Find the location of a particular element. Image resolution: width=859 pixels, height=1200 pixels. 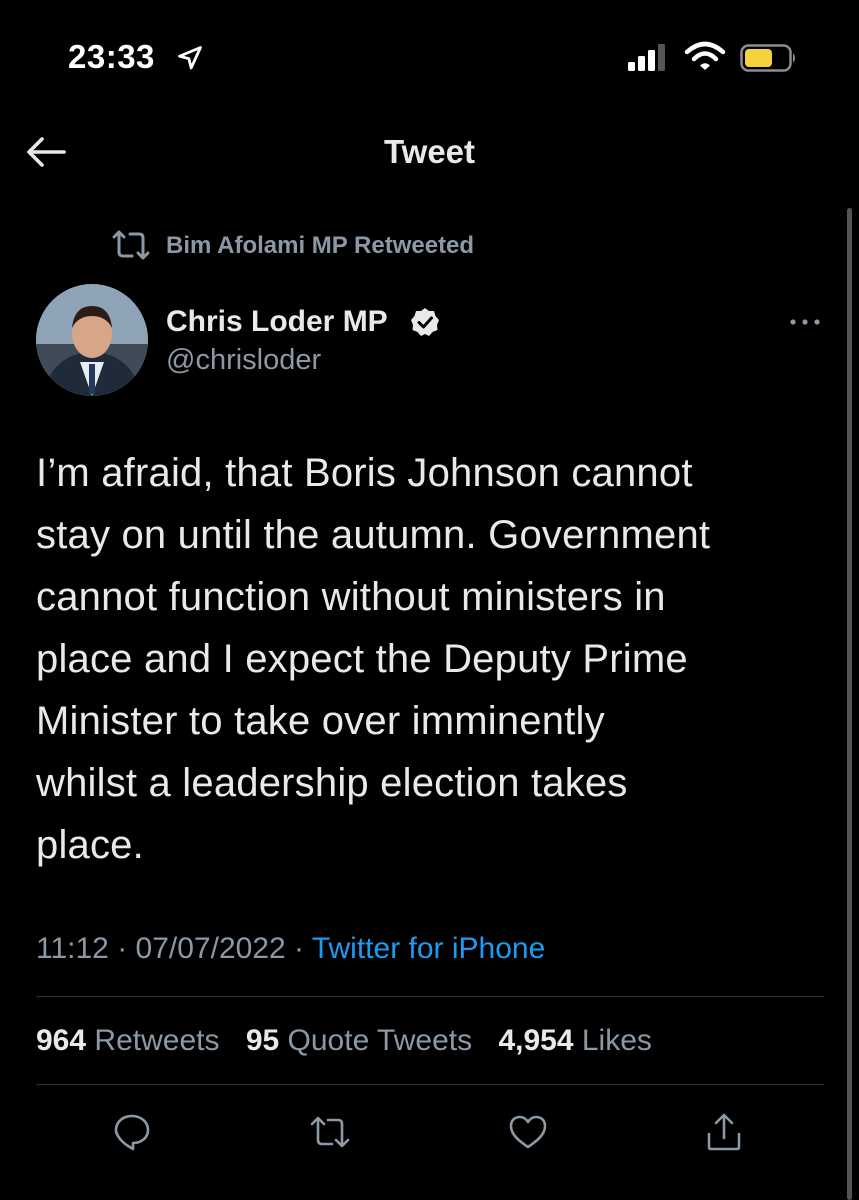

likes-stat: 4,954 Likes is located at coordinates (574, 1040).